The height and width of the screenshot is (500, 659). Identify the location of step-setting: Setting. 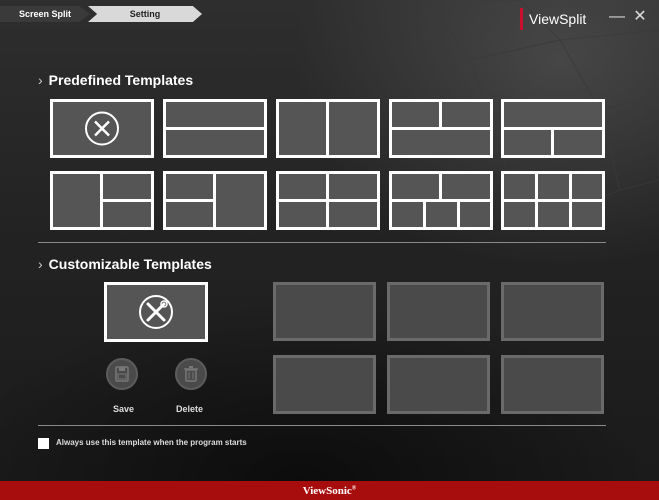
(145, 14).